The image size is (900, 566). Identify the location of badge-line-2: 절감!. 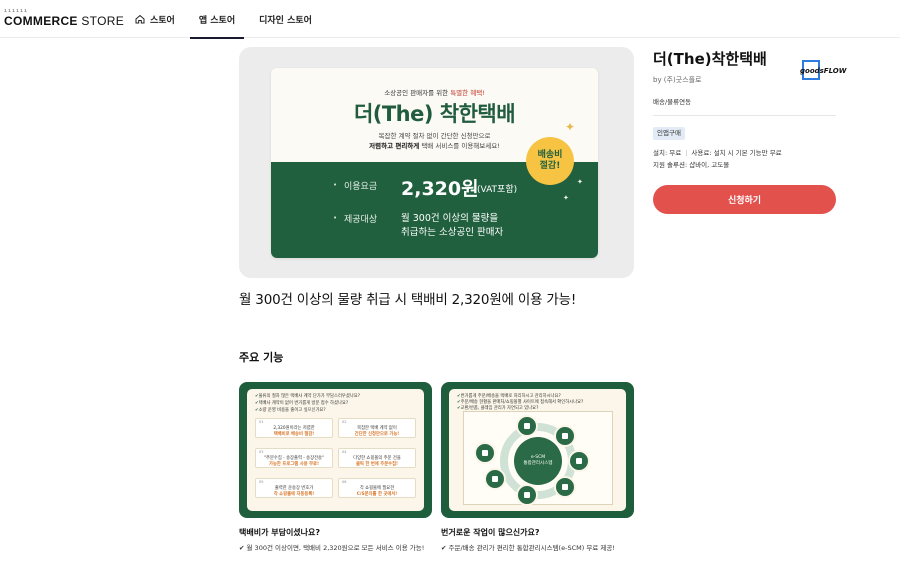
(550, 166).